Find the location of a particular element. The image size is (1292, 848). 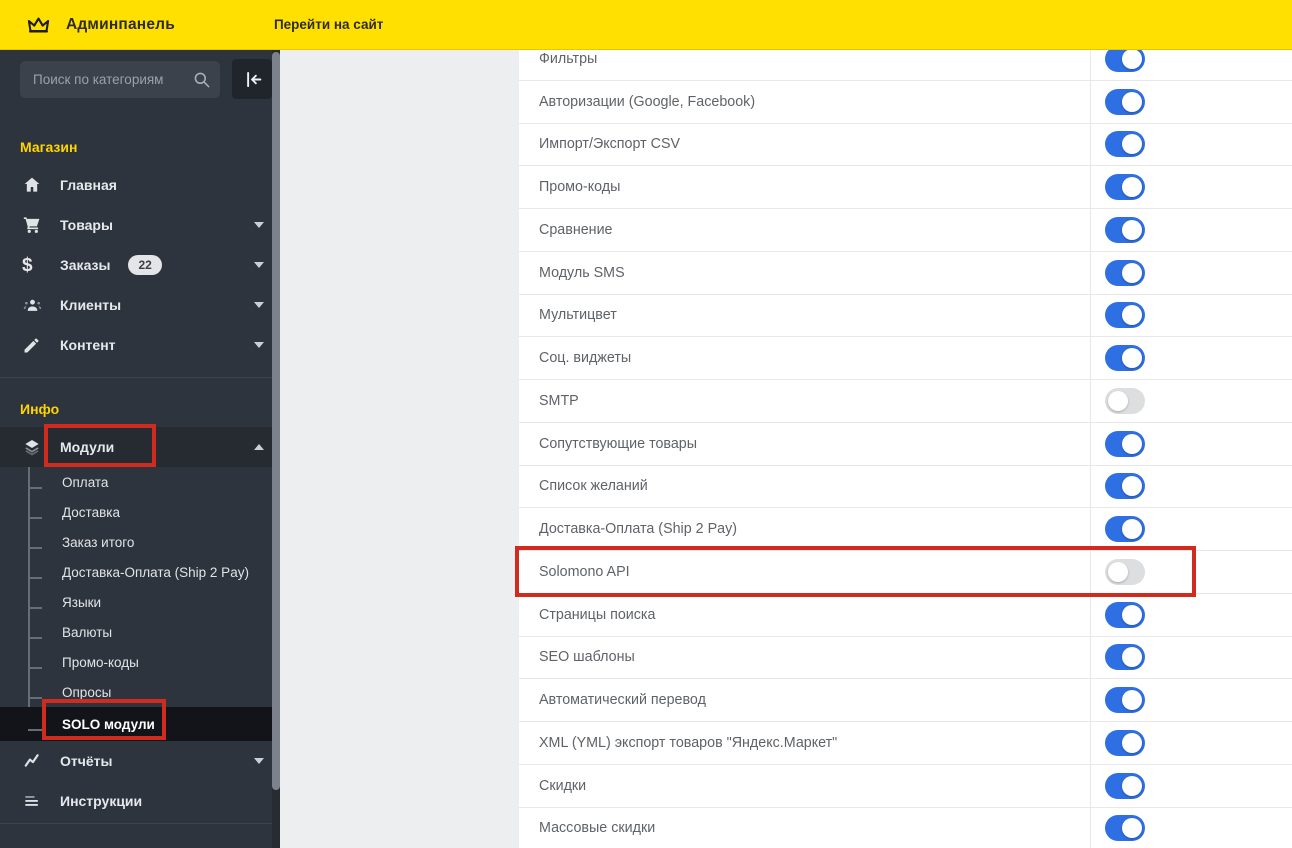

sidebar-scrollbar-thumb is located at coordinates (276, 421).